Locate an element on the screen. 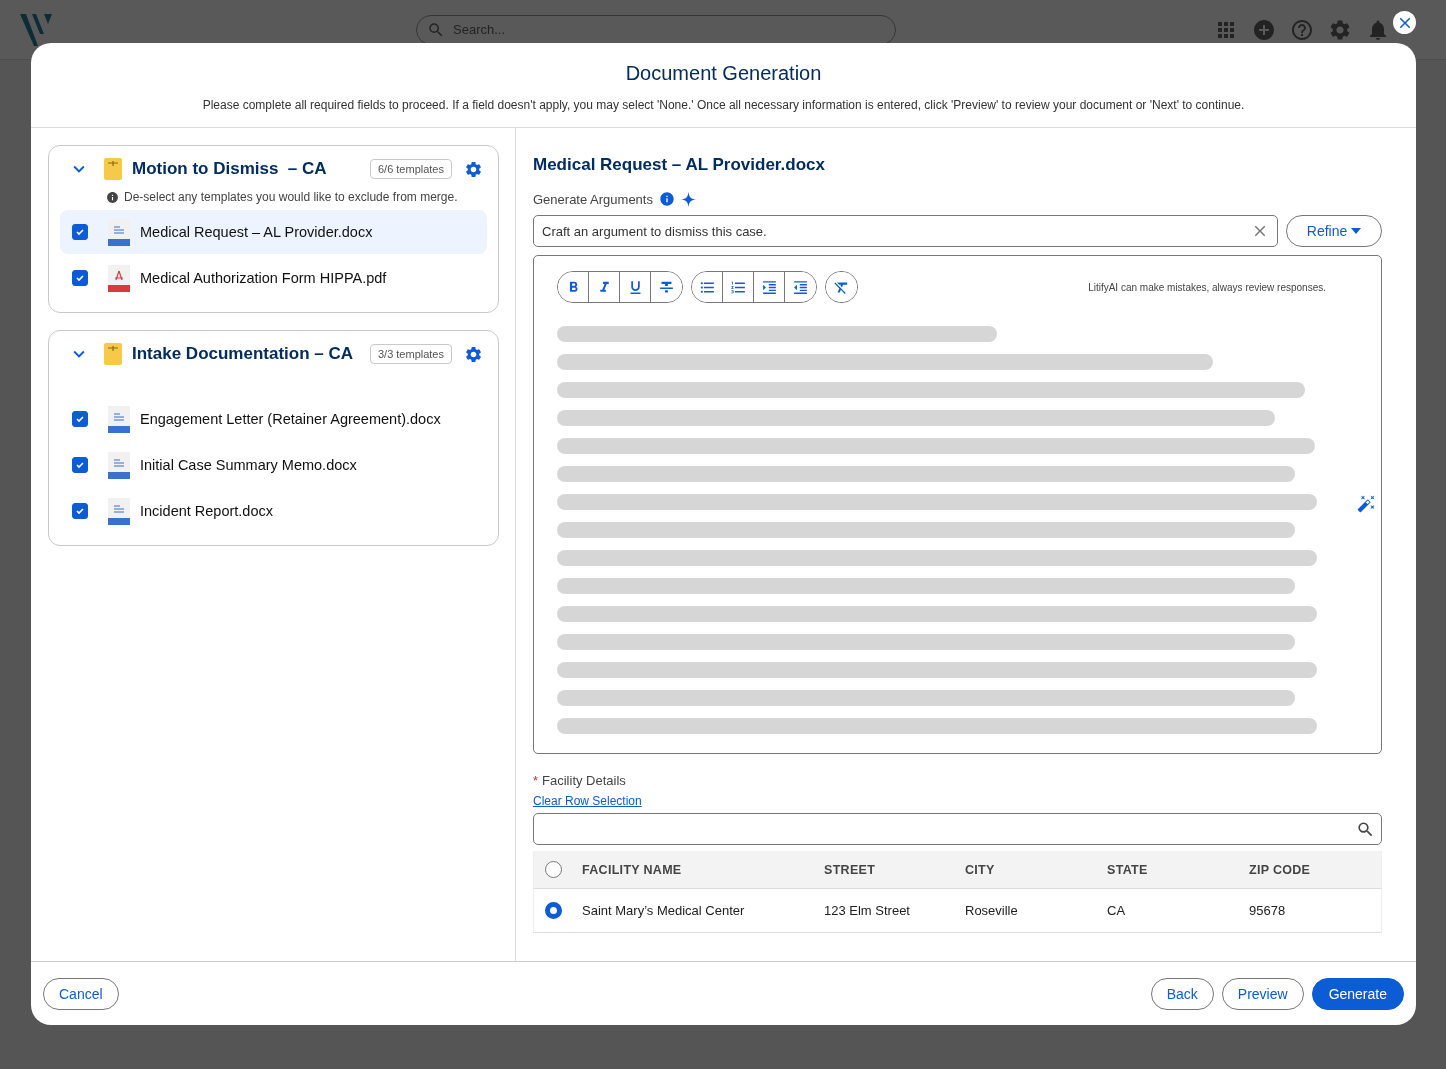  template-row: Medical Request – AL Provider.docx is located at coordinates (273, 232).